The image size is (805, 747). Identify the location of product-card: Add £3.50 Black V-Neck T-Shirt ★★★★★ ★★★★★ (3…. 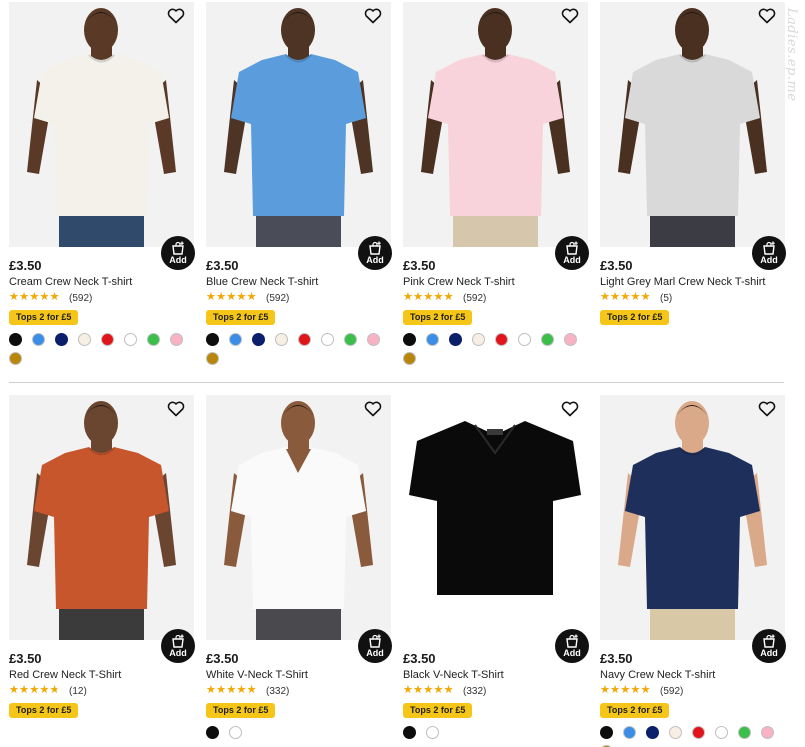
(496, 571).